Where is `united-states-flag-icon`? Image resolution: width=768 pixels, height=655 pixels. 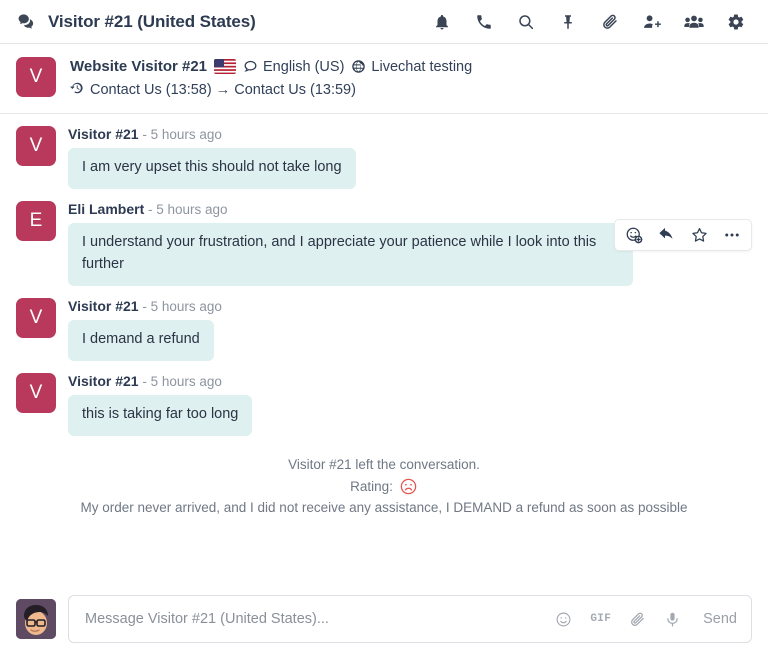
united-states-flag-icon is located at coordinates (225, 66).